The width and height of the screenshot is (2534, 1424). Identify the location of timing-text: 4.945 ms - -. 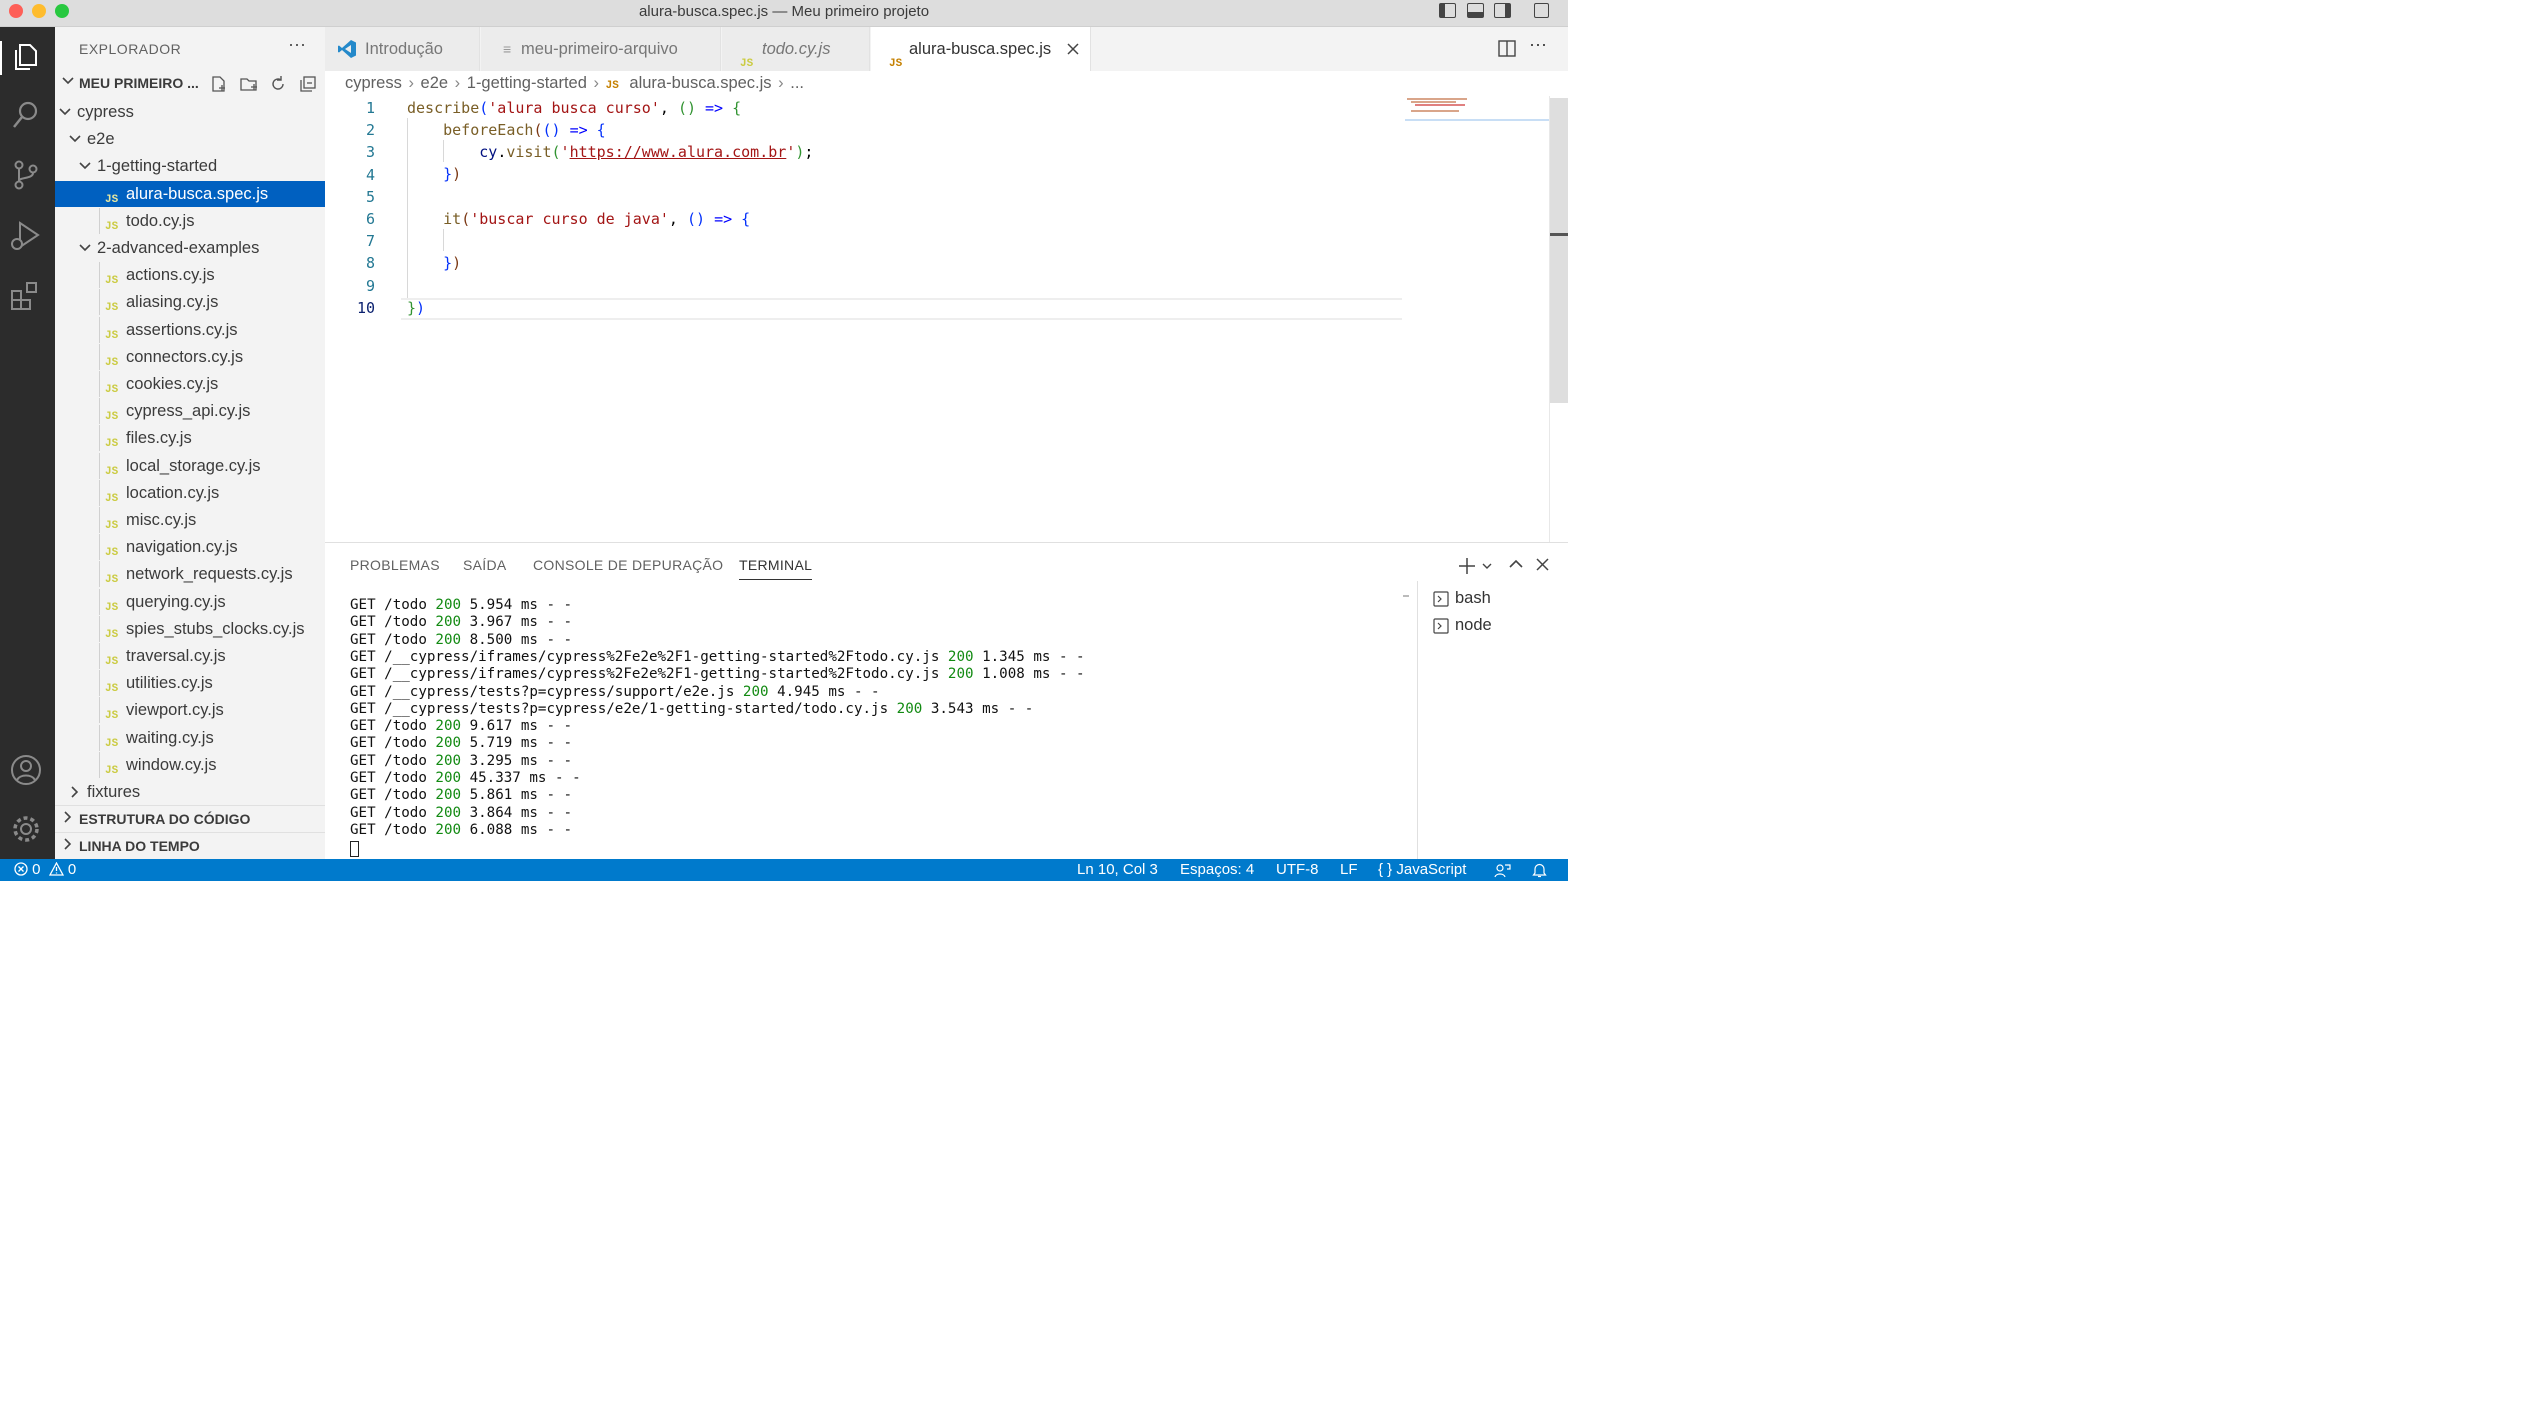
(824, 691).